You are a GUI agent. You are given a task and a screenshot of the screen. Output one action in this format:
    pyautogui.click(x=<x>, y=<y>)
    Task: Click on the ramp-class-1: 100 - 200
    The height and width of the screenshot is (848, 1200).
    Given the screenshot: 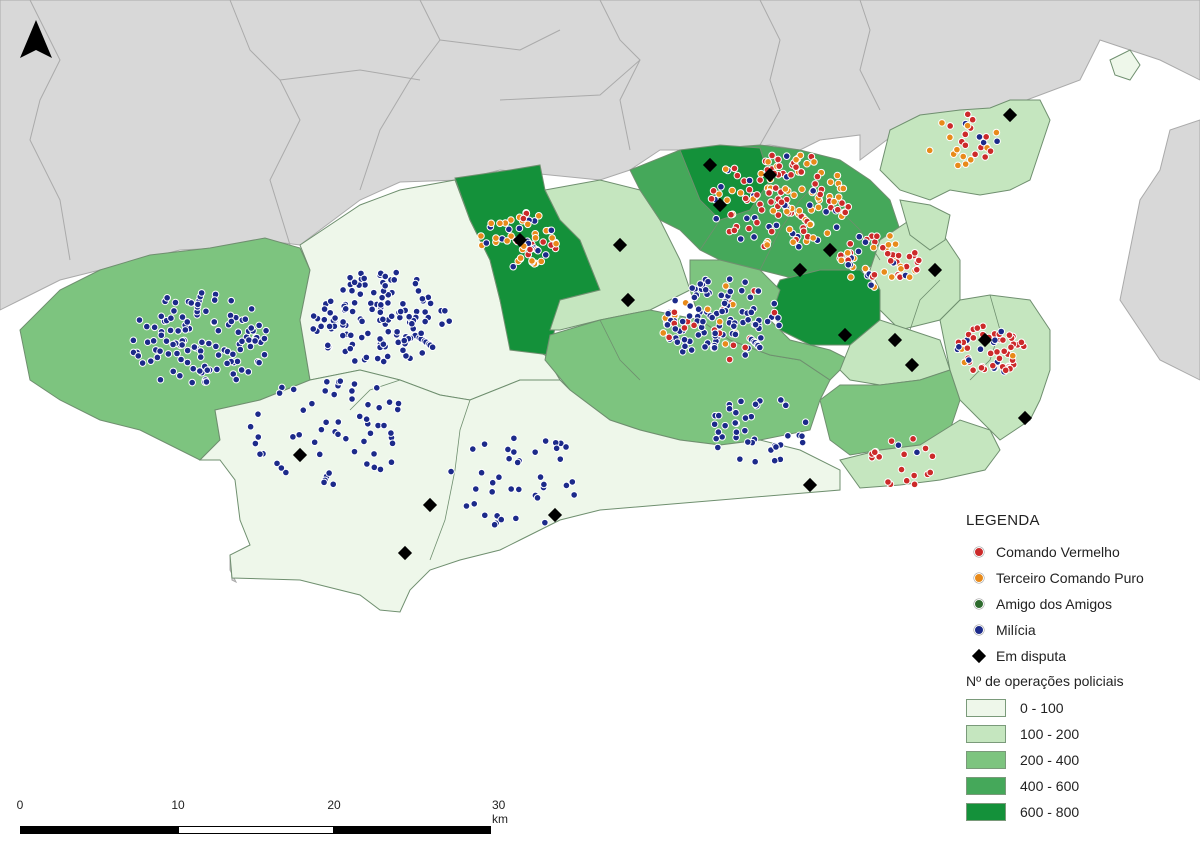 What is the action you would take?
    pyautogui.click(x=1077, y=734)
    